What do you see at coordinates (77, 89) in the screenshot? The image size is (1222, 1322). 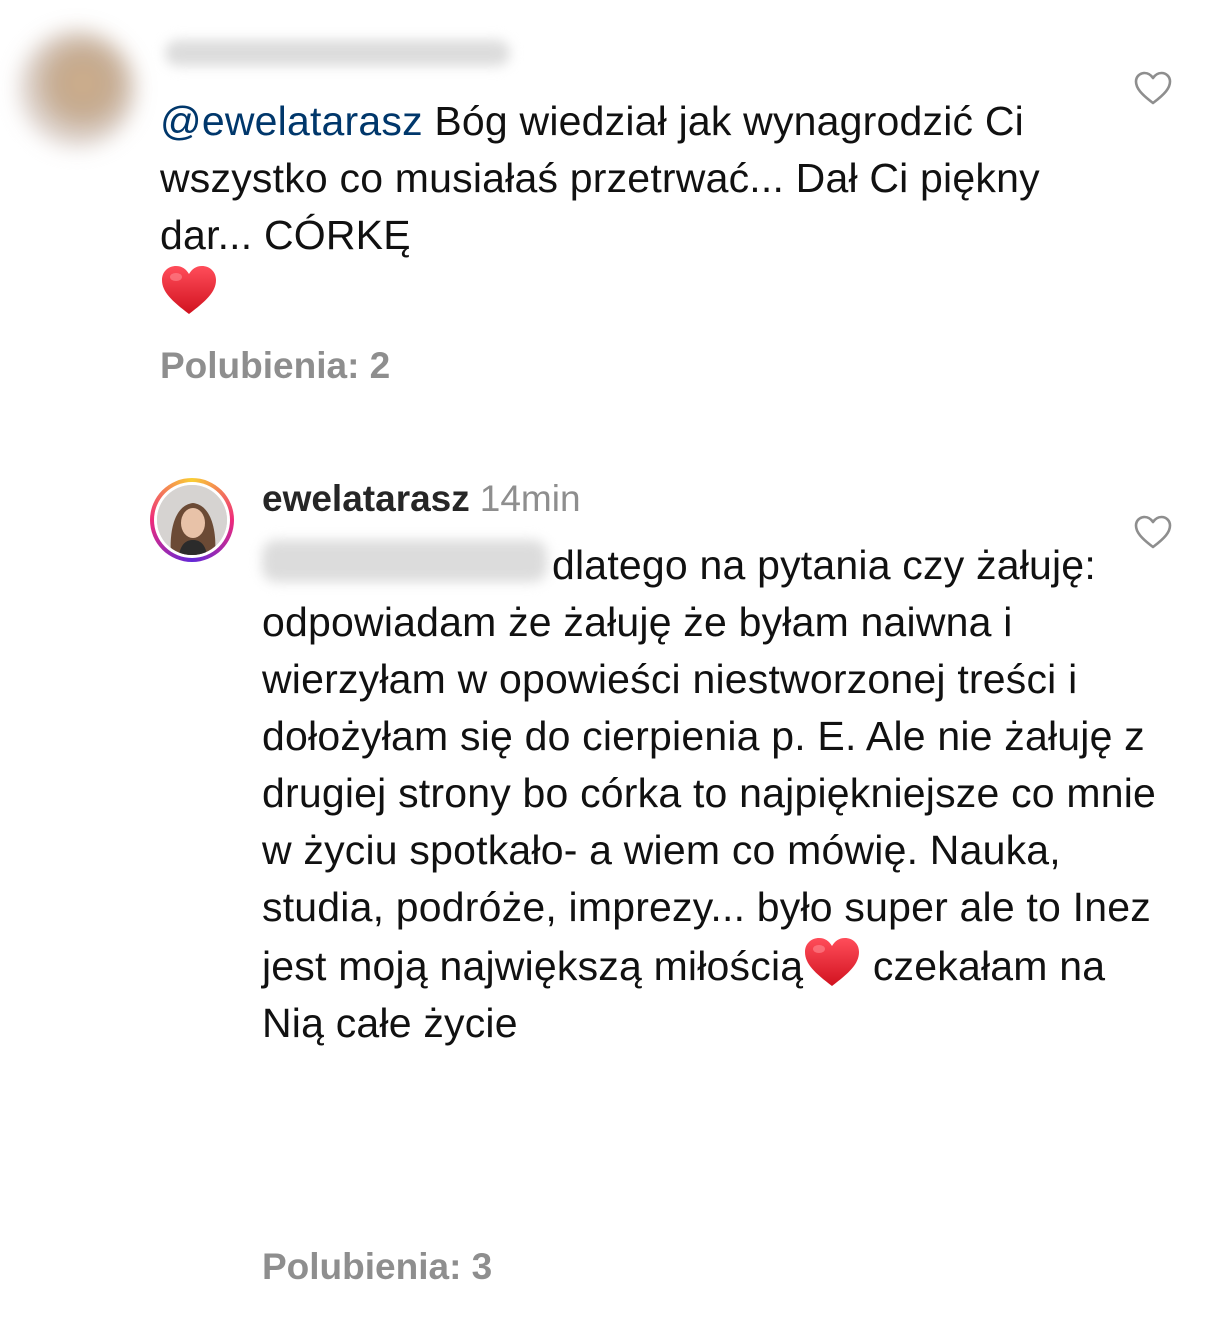 I see `avatar-blurred` at bounding box center [77, 89].